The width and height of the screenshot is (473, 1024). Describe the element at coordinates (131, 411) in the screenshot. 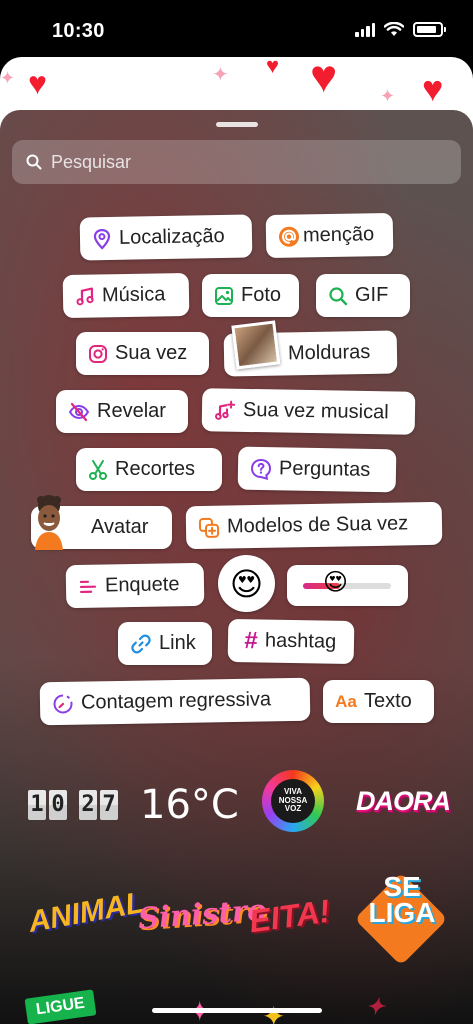

I see `reveal-label: Revelar` at that location.